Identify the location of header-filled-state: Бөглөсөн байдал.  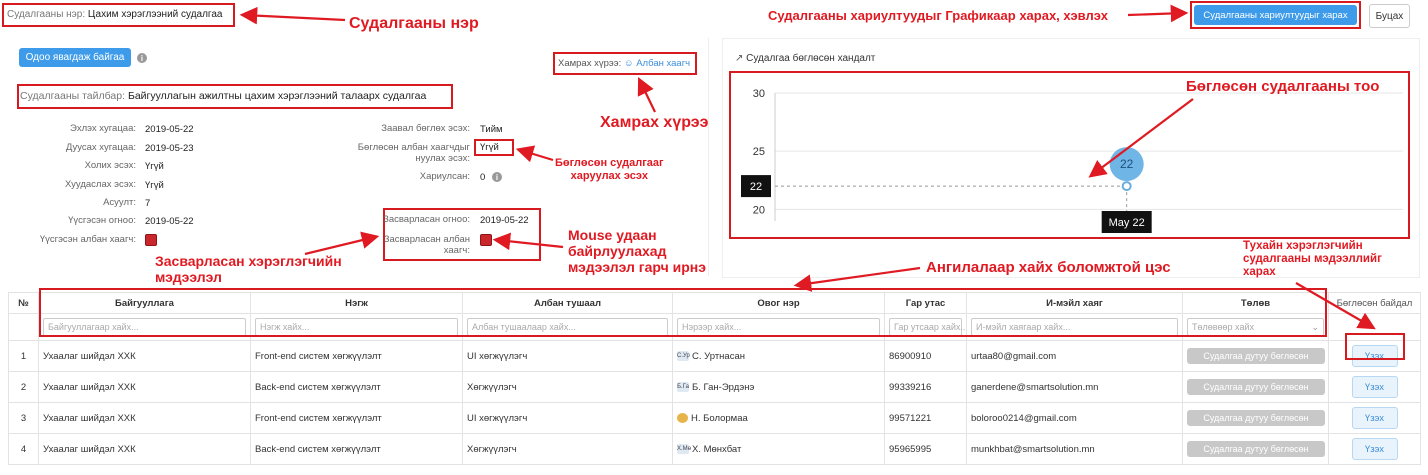
(1374, 303).